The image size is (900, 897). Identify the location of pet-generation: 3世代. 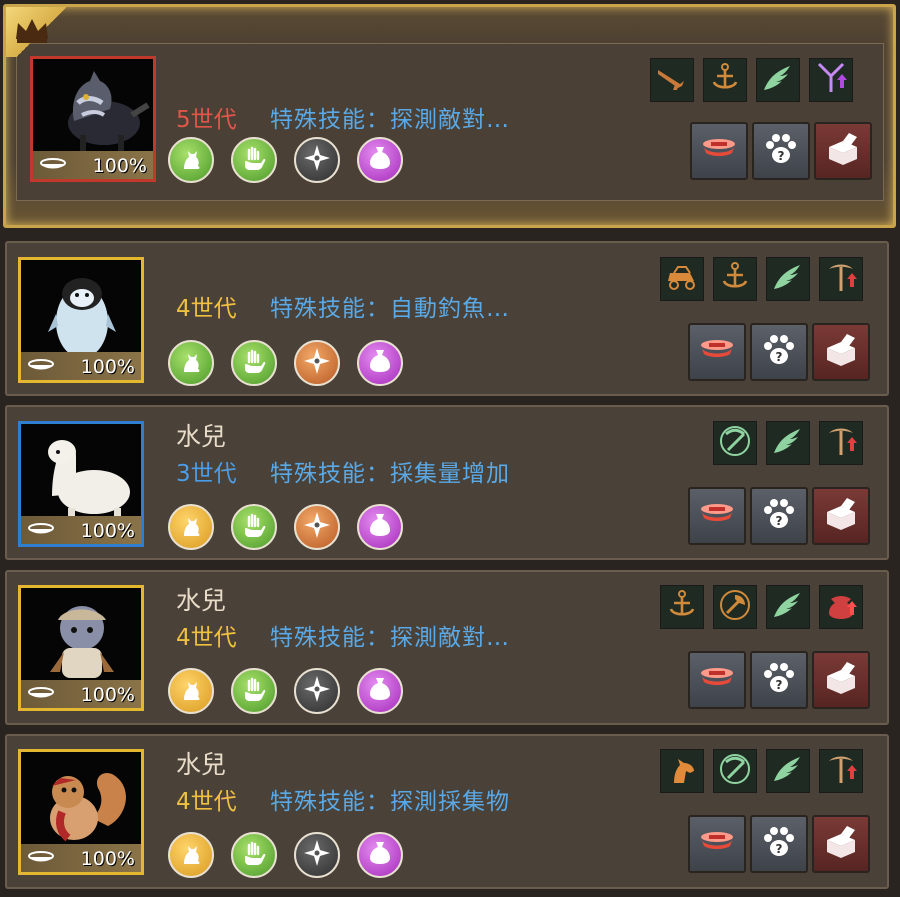
(206, 474).